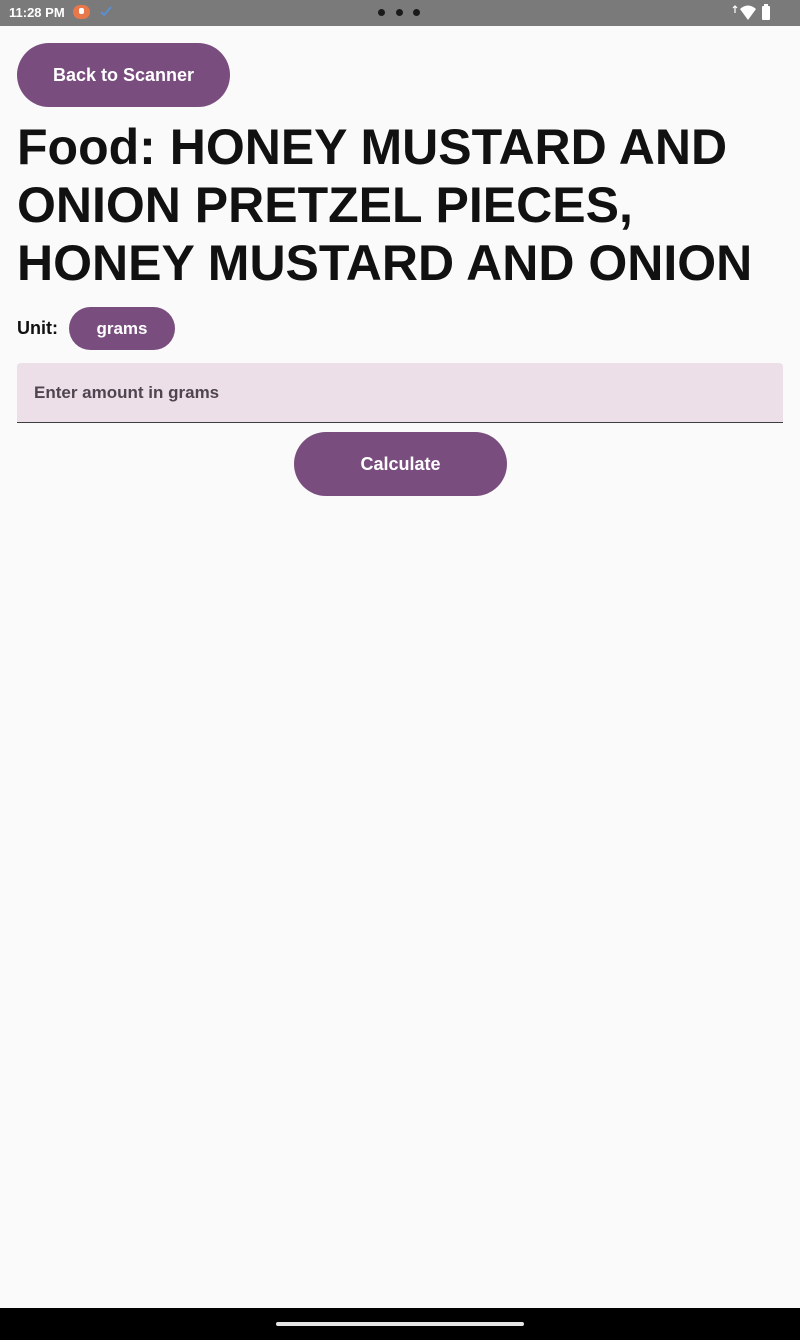 The image size is (800, 1340). I want to click on home-handle, so click(400, 1324).